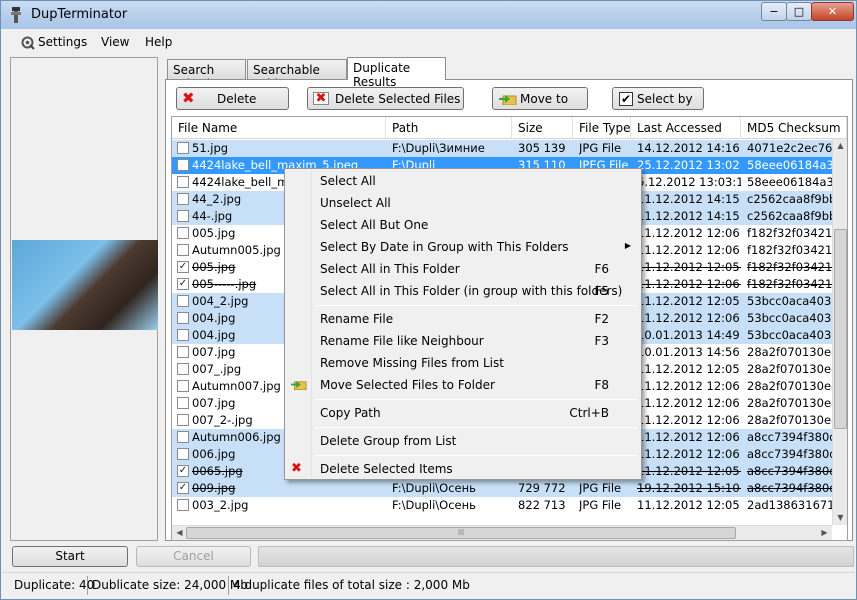 This screenshot has height=600, width=857. Describe the element at coordinates (542, 505) in the screenshot. I see `cell-size: 822 713` at that location.